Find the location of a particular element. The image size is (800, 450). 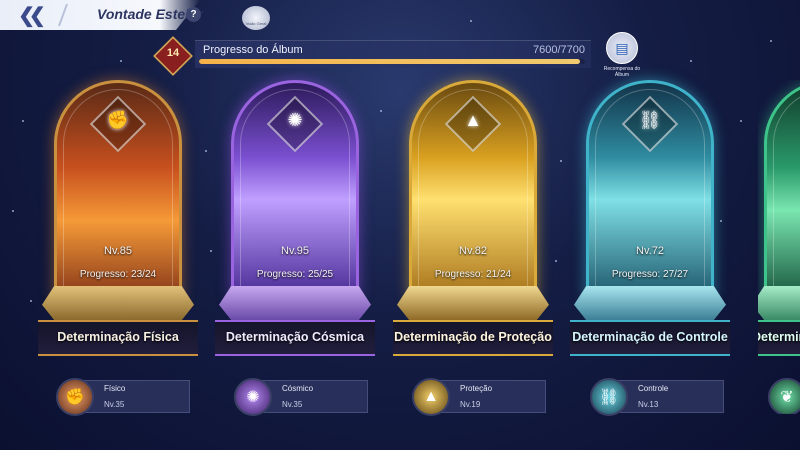

album-progress: 14 Progresso do Álbum 7600/7700 is located at coordinates (374, 56).